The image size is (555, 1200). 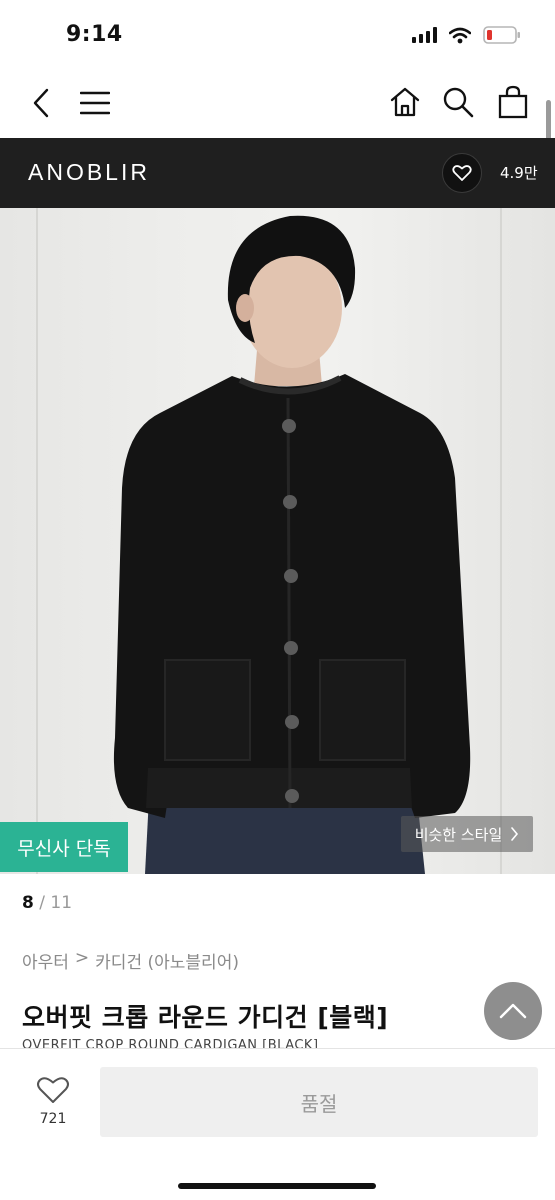 I want to click on breadcrumb-subcategory: 카디건 (아노블리어), so click(x=167, y=960).